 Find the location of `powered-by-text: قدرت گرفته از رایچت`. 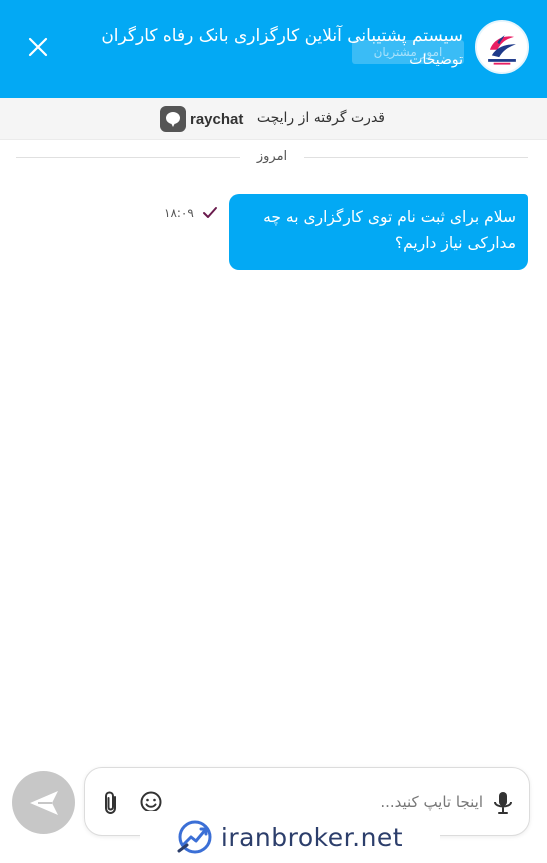

powered-by-text: قدرت گرفته از رایچت is located at coordinates (320, 118).